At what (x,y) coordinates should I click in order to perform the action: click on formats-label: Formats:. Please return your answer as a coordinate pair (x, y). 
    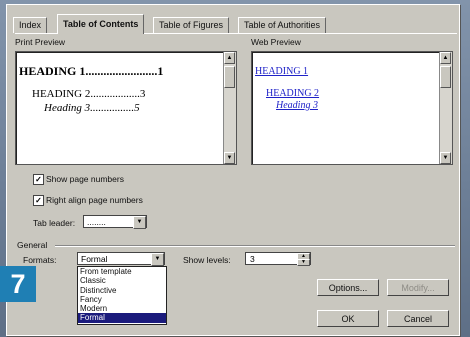
    Looking at the image, I should click on (40, 260).